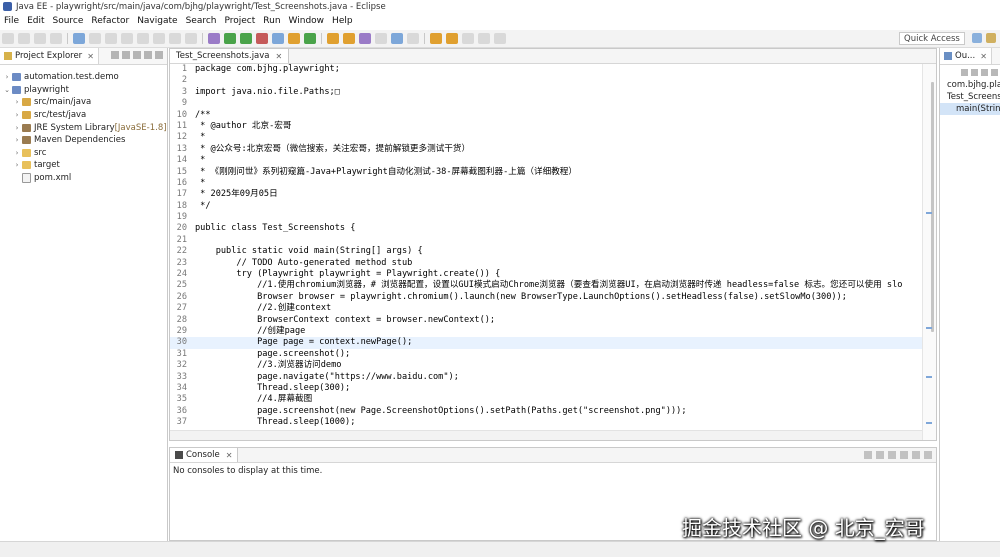 This screenshot has height=557, width=1000. Describe the element at coordinates (546, 115) in the screenshot. I see `code-line: 10 /**` at that location.